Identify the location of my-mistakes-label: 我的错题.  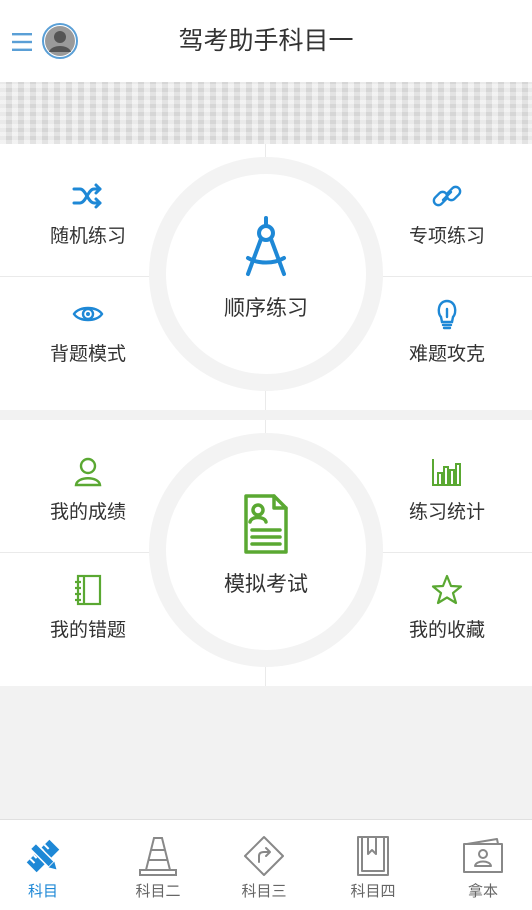
(87, 630).